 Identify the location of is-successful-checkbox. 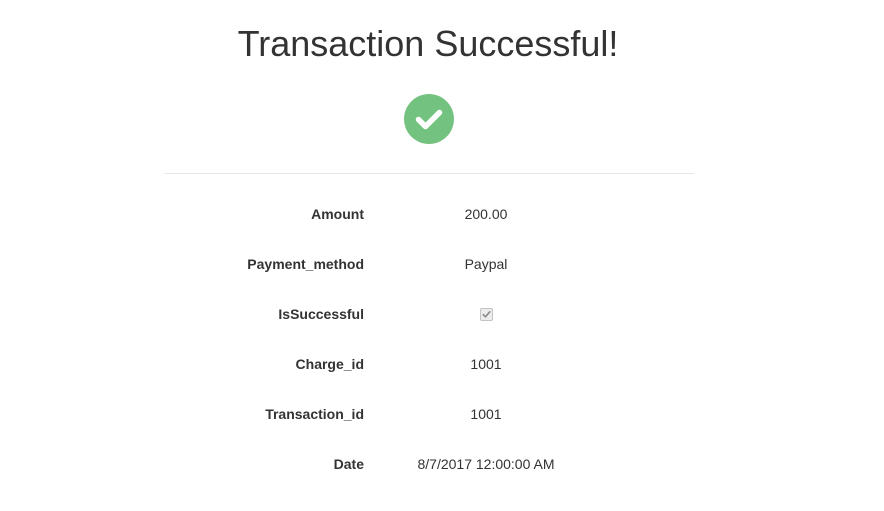
(486, 314).